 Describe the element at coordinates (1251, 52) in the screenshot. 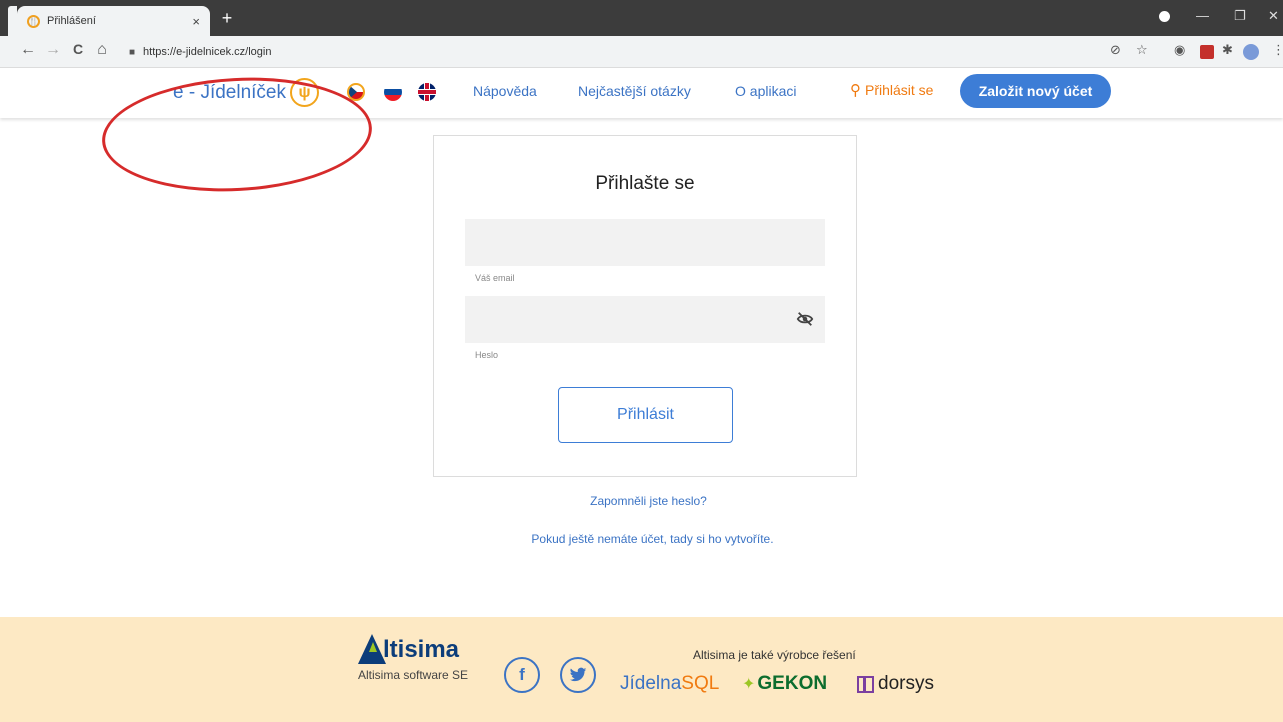

I see `music-icon` at that location.